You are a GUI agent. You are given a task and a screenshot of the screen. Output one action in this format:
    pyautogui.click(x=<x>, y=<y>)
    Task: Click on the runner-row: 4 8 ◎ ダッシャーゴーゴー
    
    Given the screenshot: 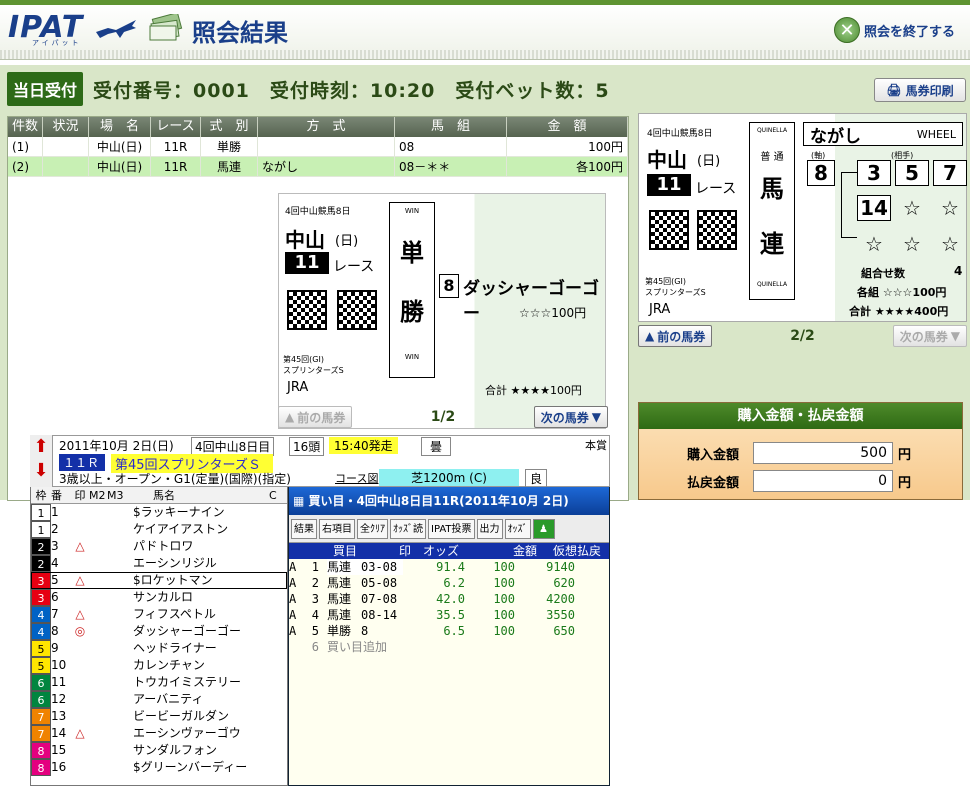 What is the action you would take?
    pyautogui.click(x=159, y=631)
    